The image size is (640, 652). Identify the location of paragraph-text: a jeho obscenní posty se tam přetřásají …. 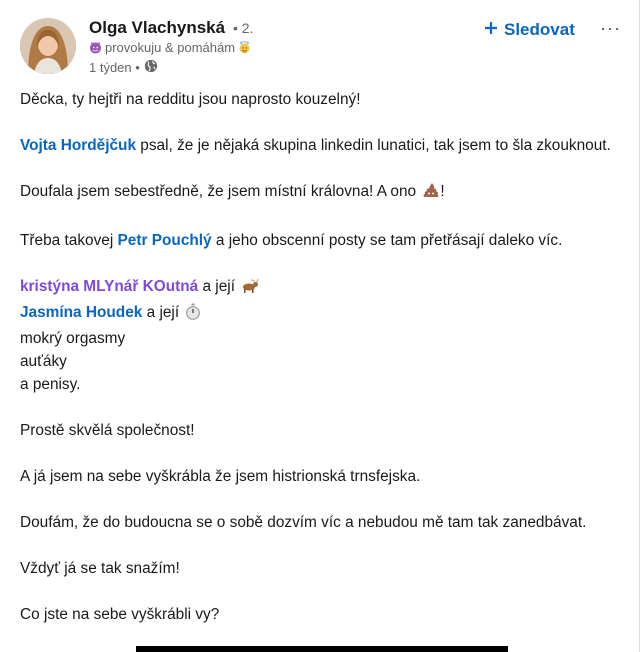
(387, 240).